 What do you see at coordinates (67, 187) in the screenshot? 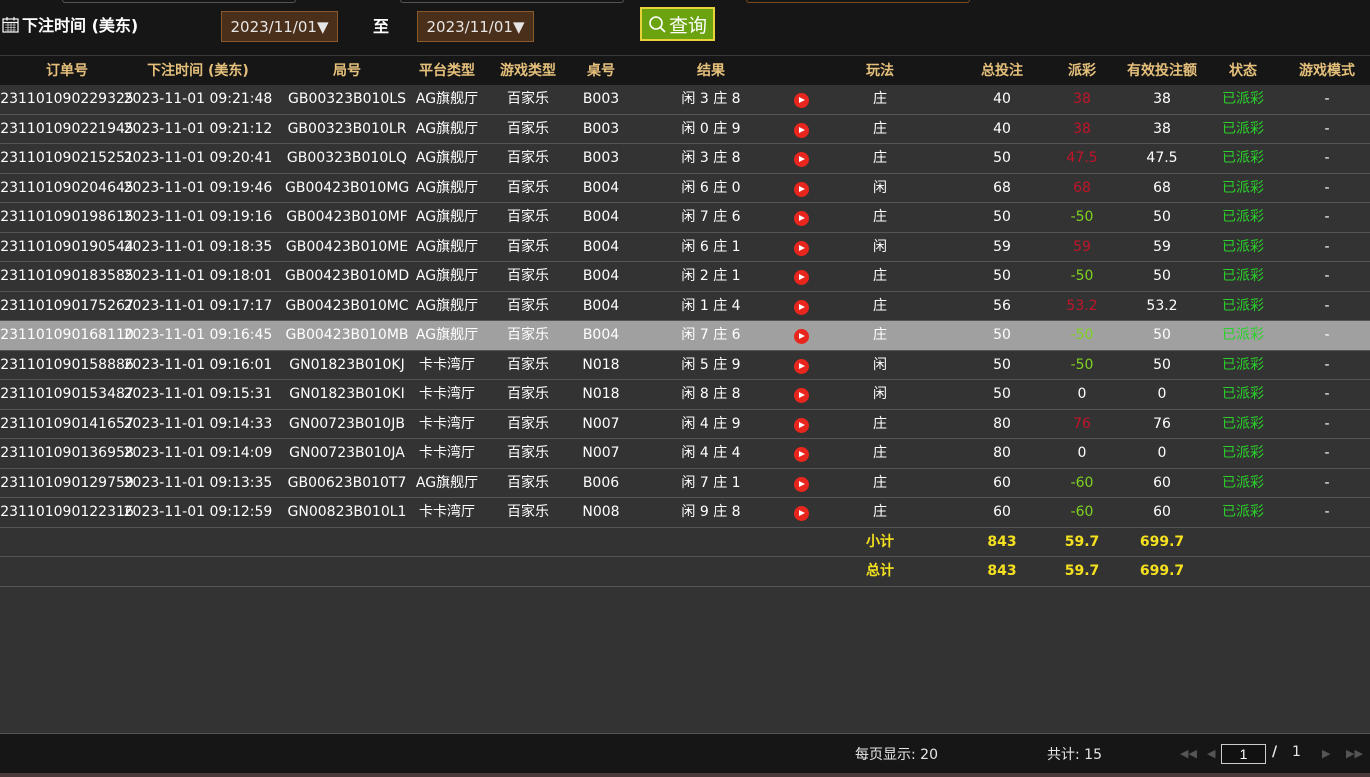
I see `order-no-cell: 231101090204645` at bounding box center [67, 187].